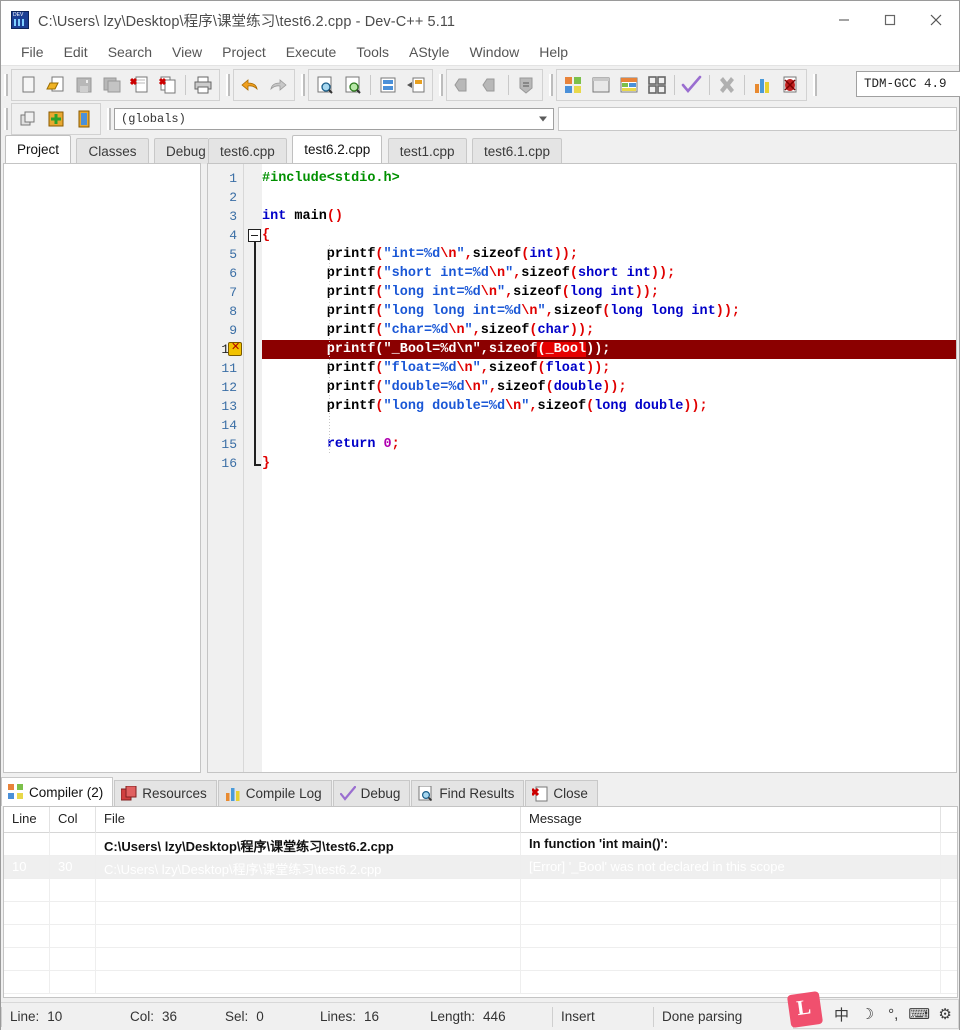 The width and height of the screenshot is (960, 1030). What do you see at coordinates (790, 85) in the screenshot?
I see `debug-icon` at bounding box center [790, 85].